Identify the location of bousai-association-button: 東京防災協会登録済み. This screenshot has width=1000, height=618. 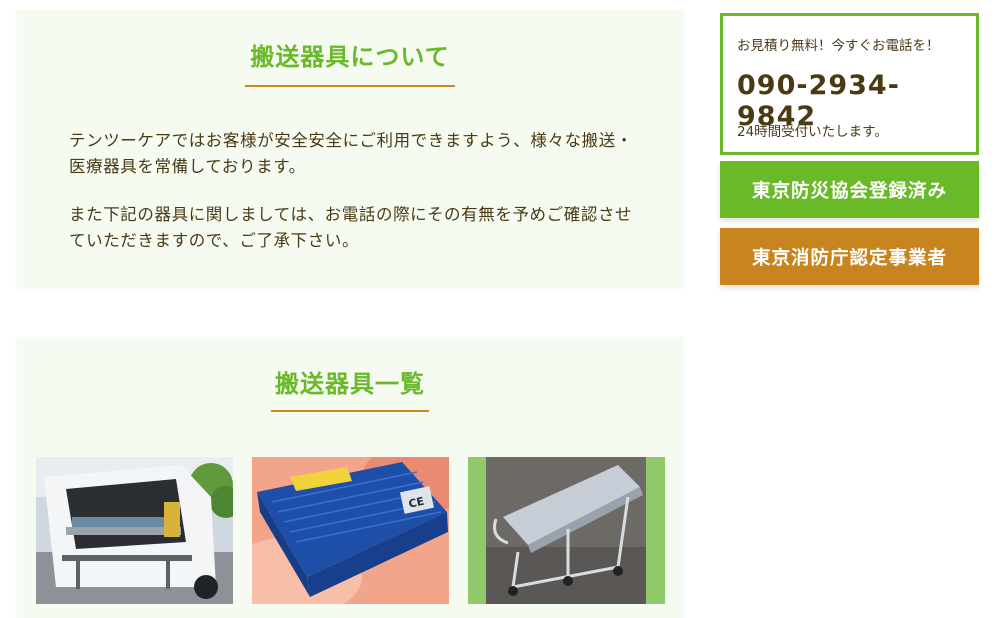
(849, 189).